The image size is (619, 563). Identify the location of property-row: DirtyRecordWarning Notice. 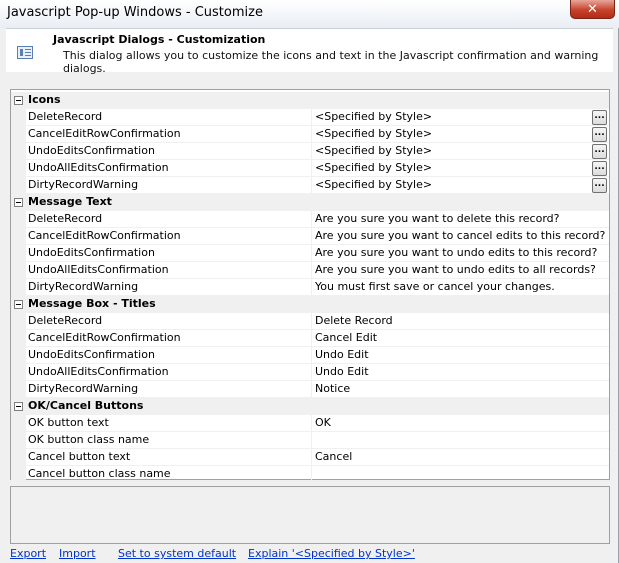
(310, 389).